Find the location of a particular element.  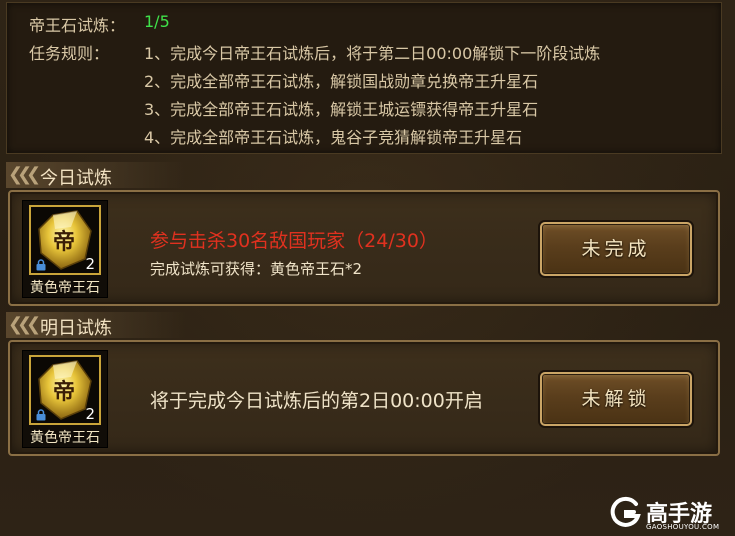

reward-text: 完成试炼可获得：黄色帝王石*2 is located at coordinates (256, 269).